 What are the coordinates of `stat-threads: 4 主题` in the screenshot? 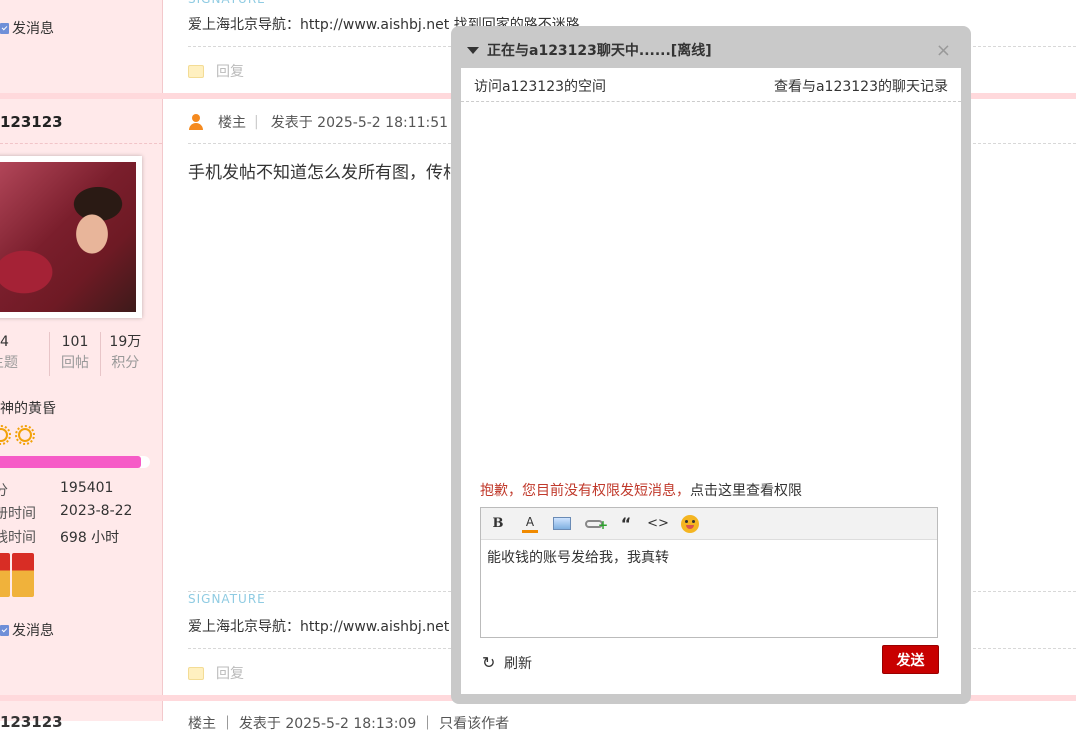 It's located at (25, 354).